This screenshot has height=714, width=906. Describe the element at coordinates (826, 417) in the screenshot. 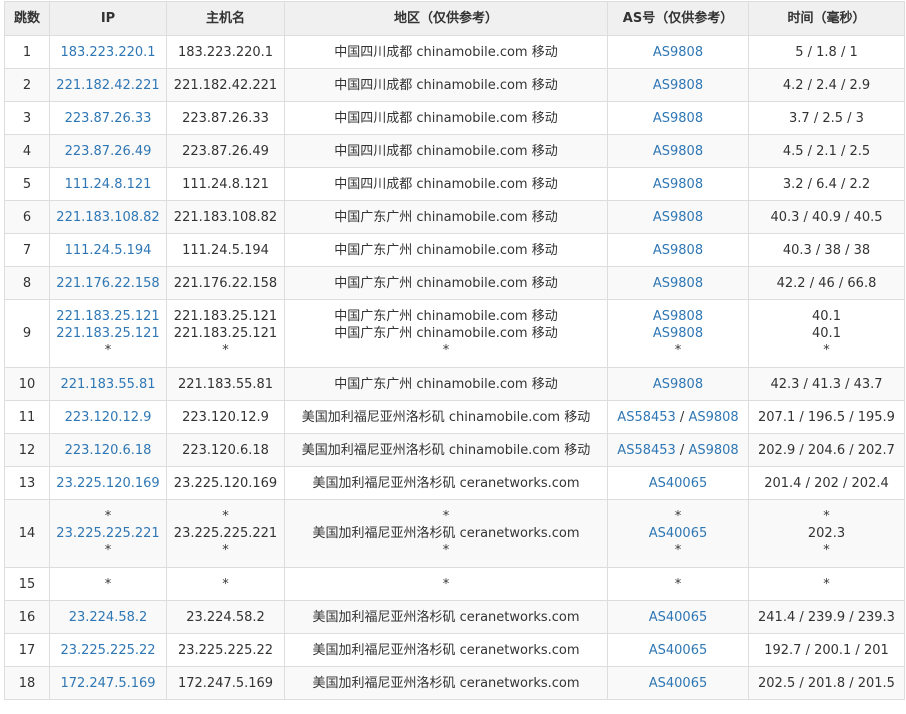

I see `time-text: 207.1 / 196.5 / 195.9` at that location.